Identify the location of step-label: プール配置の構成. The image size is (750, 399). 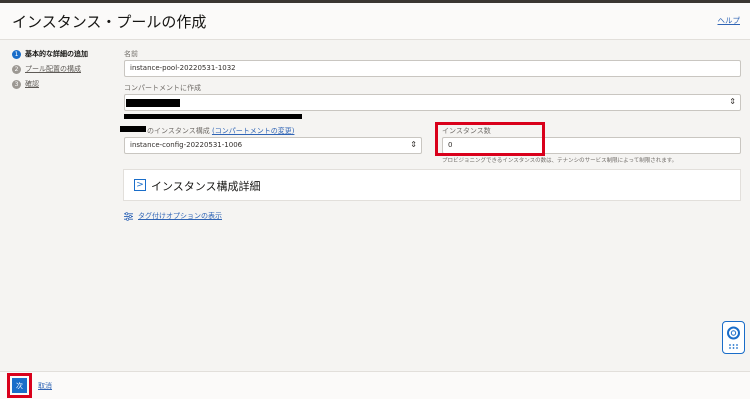
(53, 69).